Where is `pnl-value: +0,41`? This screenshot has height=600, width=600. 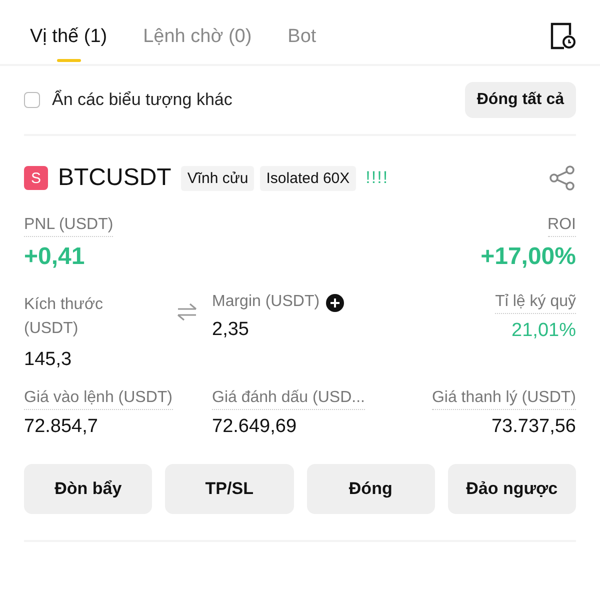 pnl-value: +0,41 is located at coordinates (55, 257).